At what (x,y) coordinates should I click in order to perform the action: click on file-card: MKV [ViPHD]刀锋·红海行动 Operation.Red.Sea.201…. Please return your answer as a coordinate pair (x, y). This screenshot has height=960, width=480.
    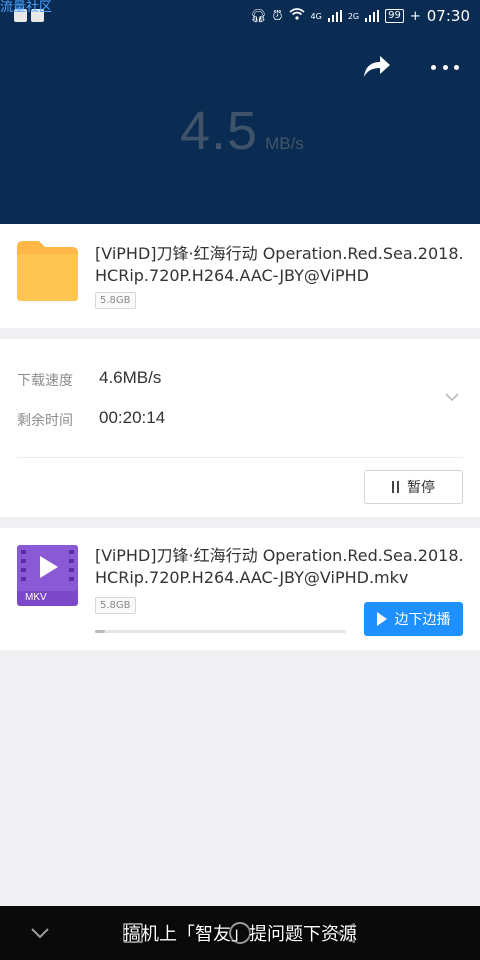
    Looking at the image, I should click on (240, 589).